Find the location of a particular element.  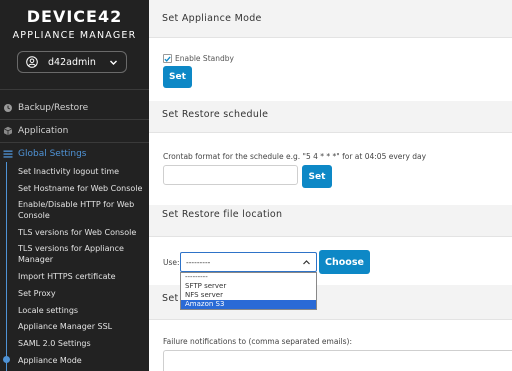

enable-standby-label: Enable Standby is located at coordinates (204, 58).